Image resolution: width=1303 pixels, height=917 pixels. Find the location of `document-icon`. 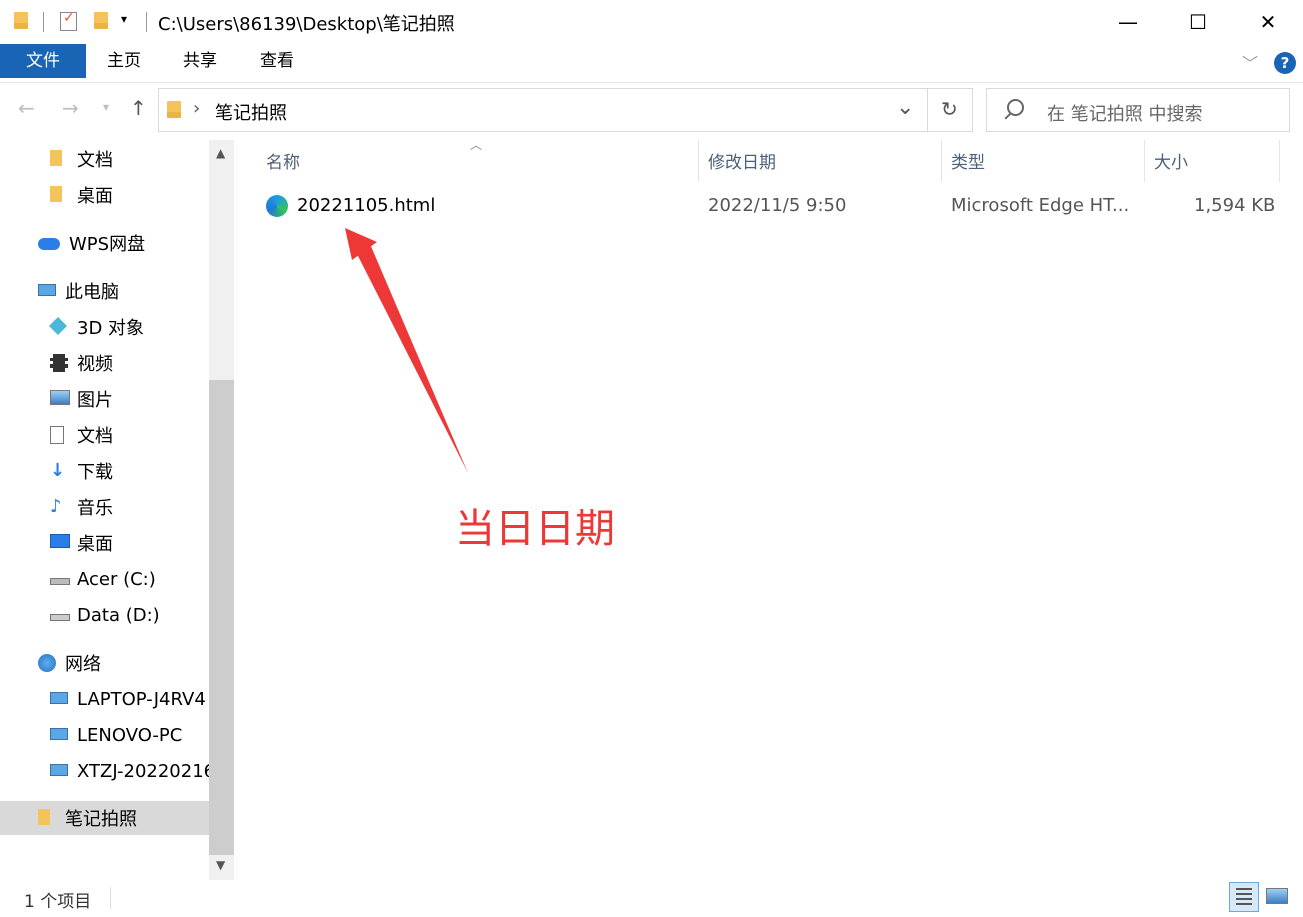

document-icon is located at coordinates (59, 435).